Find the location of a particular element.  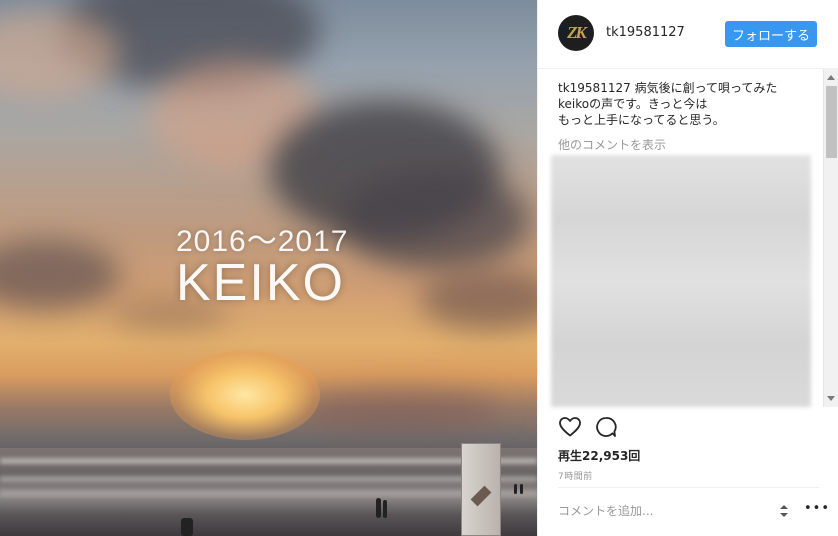

load-more-comments-link: 他のコメントを表示 is located at coordinates (689, 144).